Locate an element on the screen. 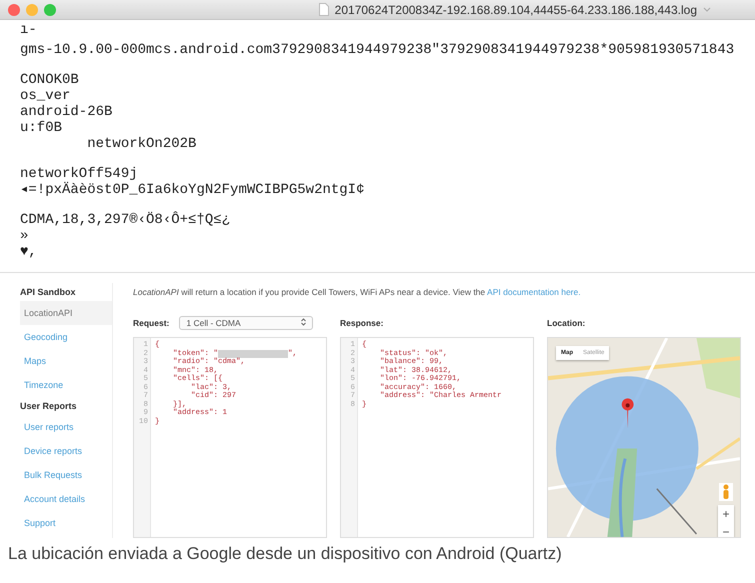 Image resolution: width=755 pixels, height=583 pixels. log-line: networkOff549j is located at coordinates (79, 174).